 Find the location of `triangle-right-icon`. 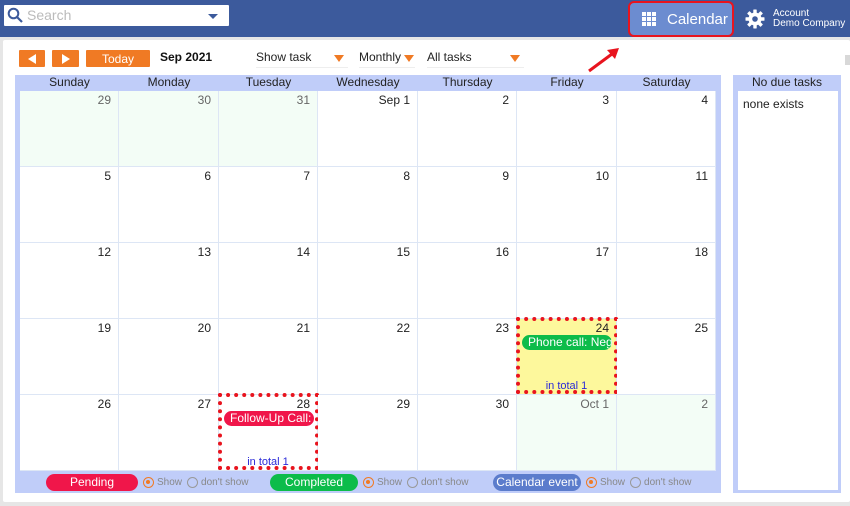

triangle-right-icon is located at coordinates (65, 58).